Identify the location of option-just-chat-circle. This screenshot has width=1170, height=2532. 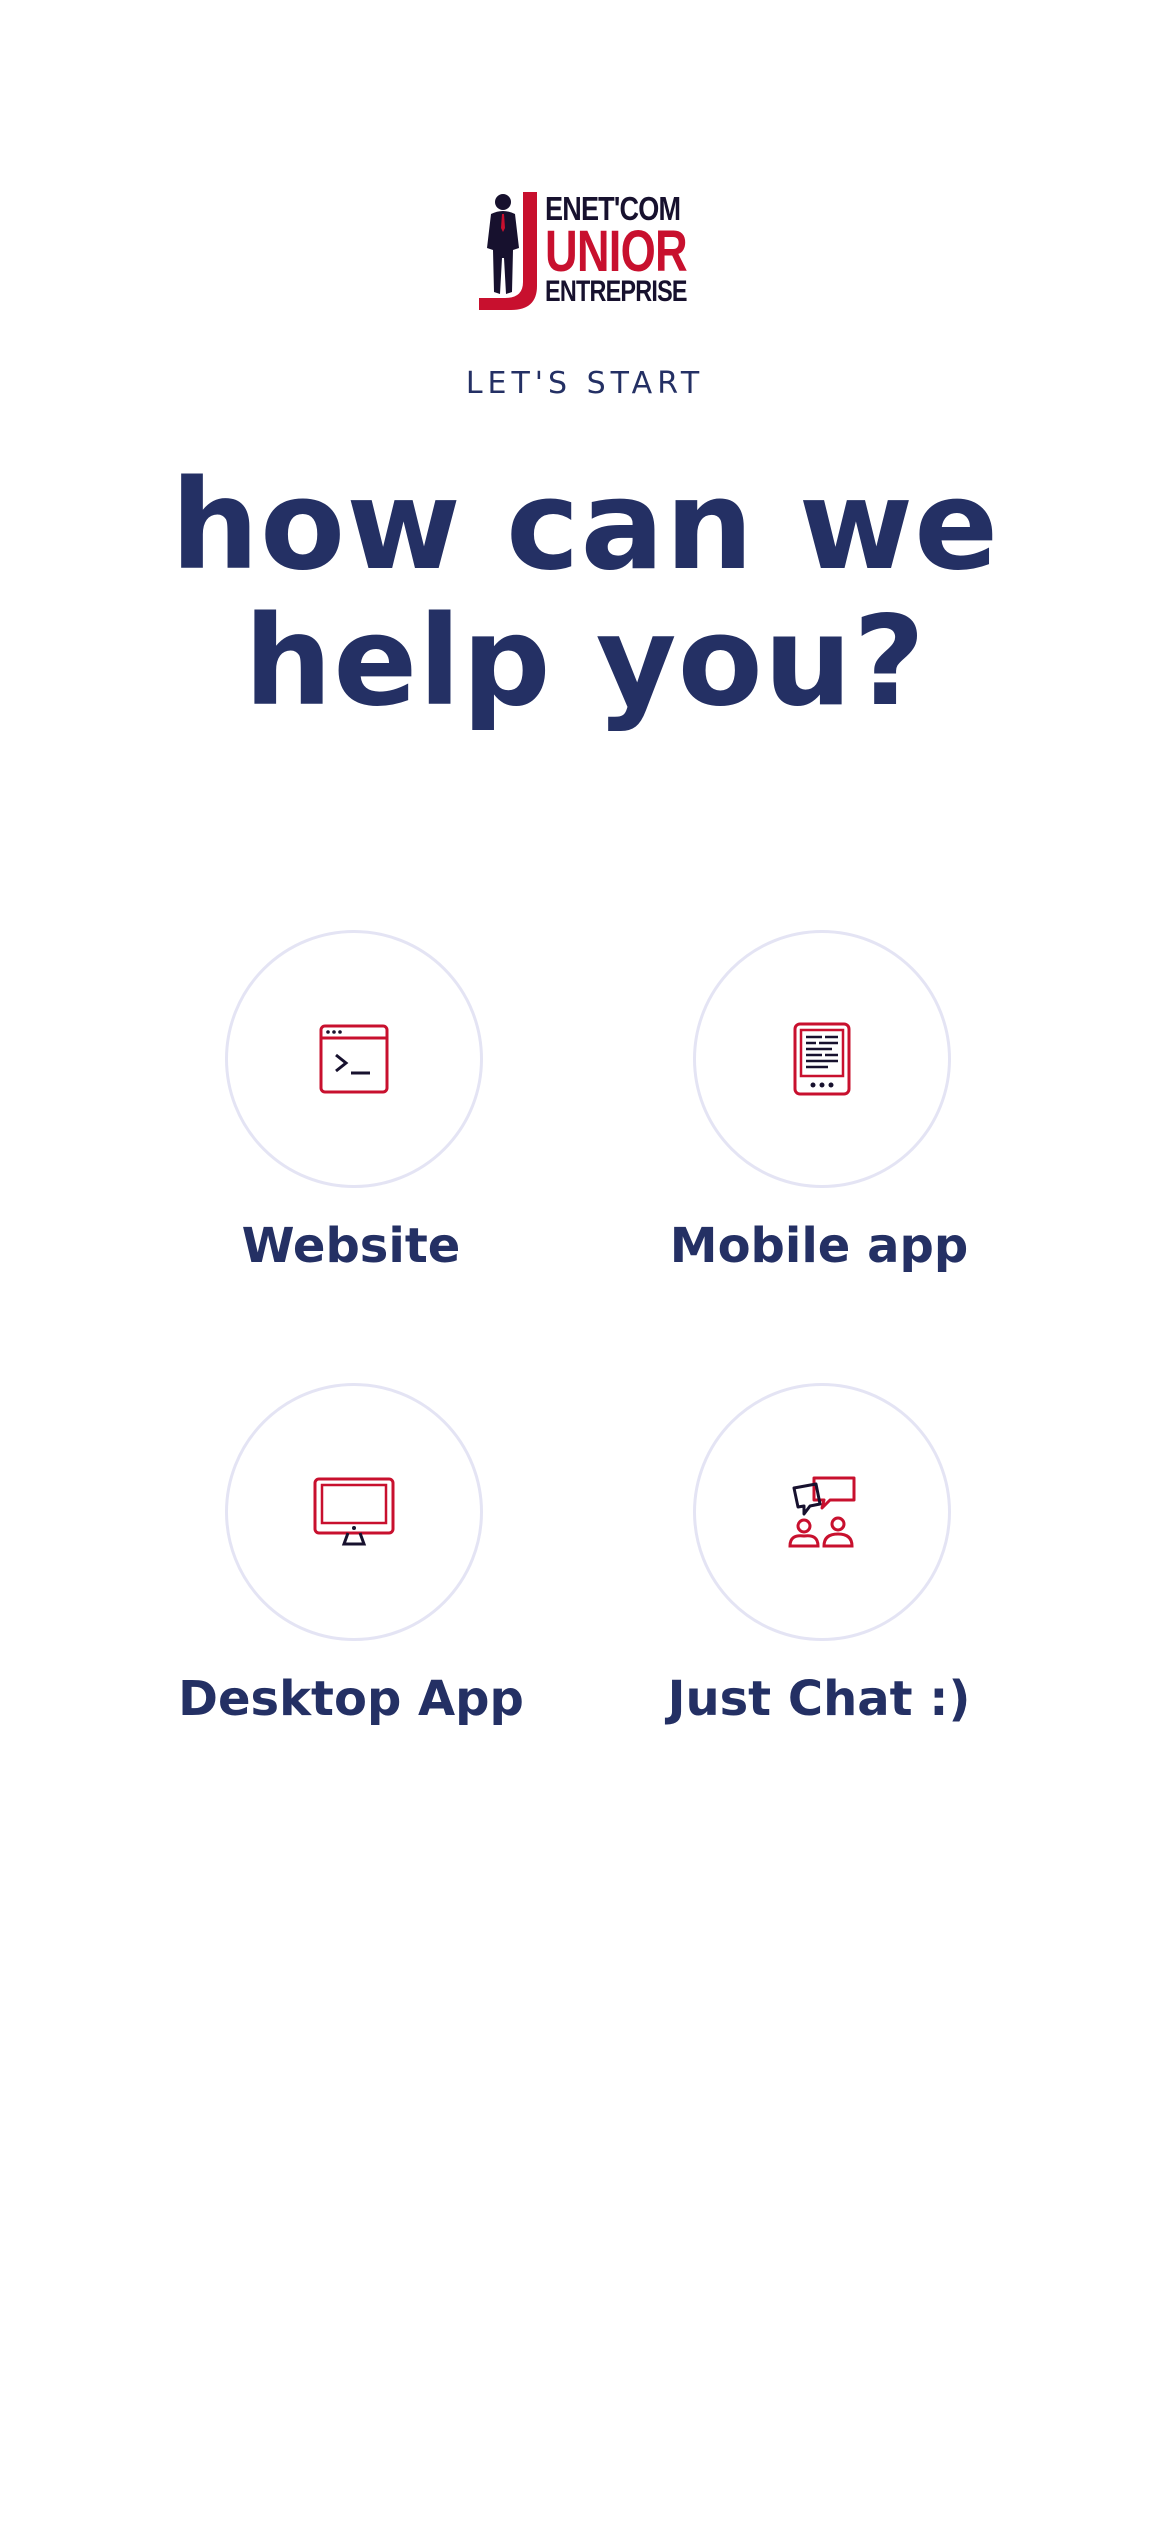
(822, 1512).